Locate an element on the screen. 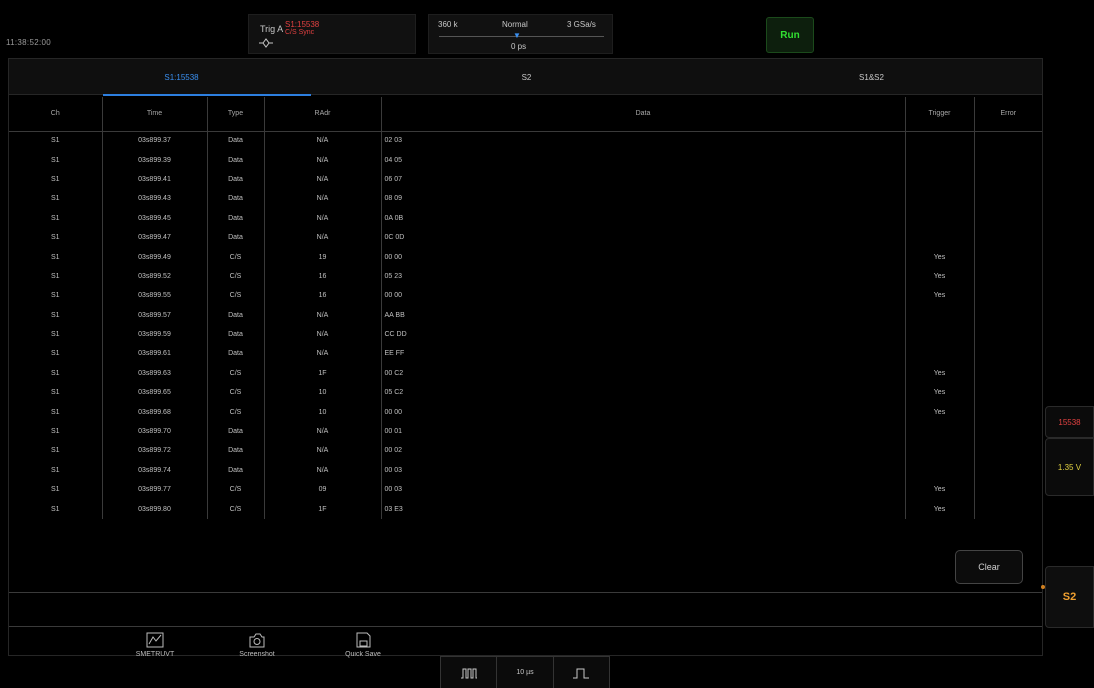 Image resolution: width=1094 pixels, height=688 pixels. cell-data: CC DD is located at coordinates (643, 334).